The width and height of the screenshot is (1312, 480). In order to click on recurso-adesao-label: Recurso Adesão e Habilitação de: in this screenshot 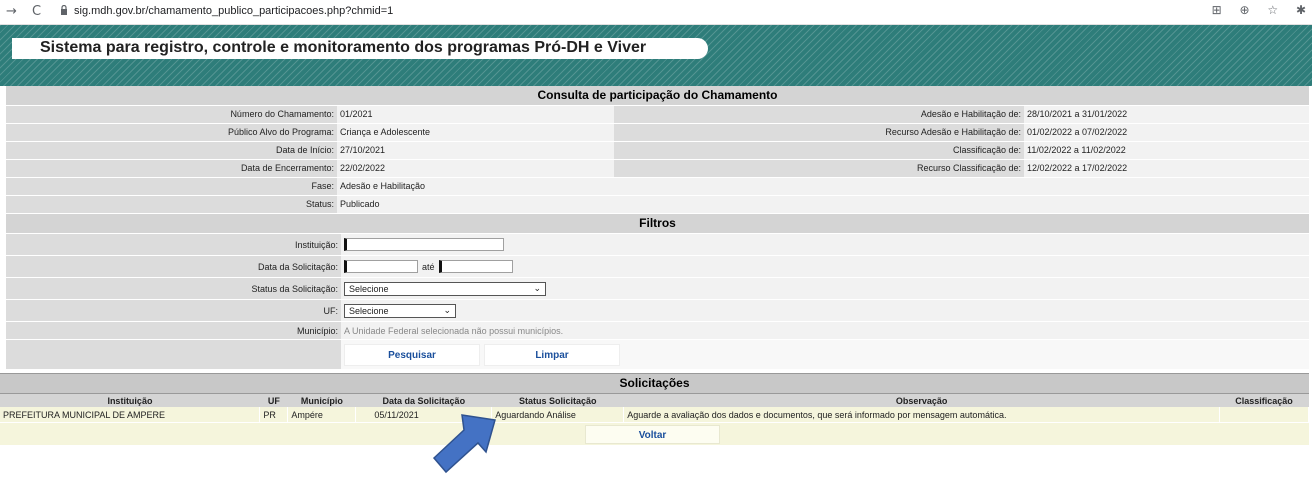, I will do `click(819, 132)`.